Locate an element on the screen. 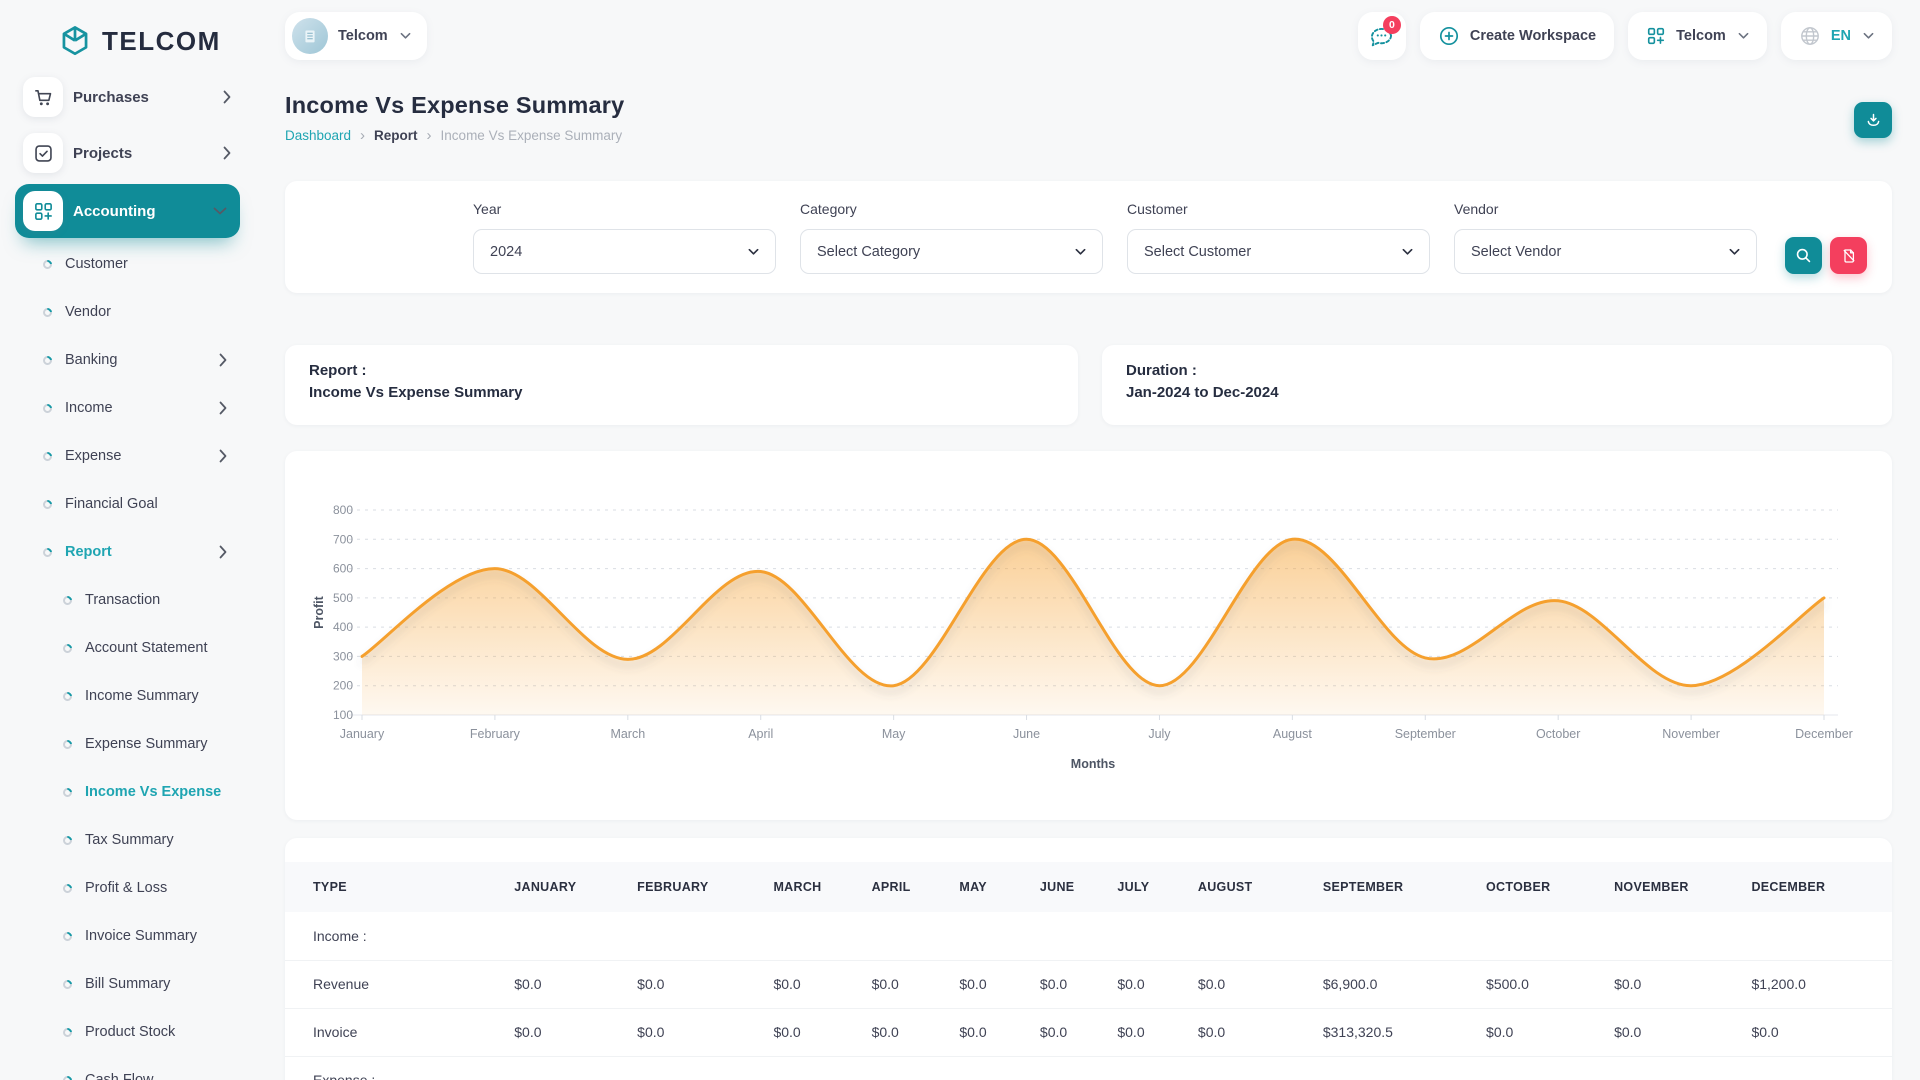  sidebar-item-transaction: Transaction is located at coordinates (127, 600).